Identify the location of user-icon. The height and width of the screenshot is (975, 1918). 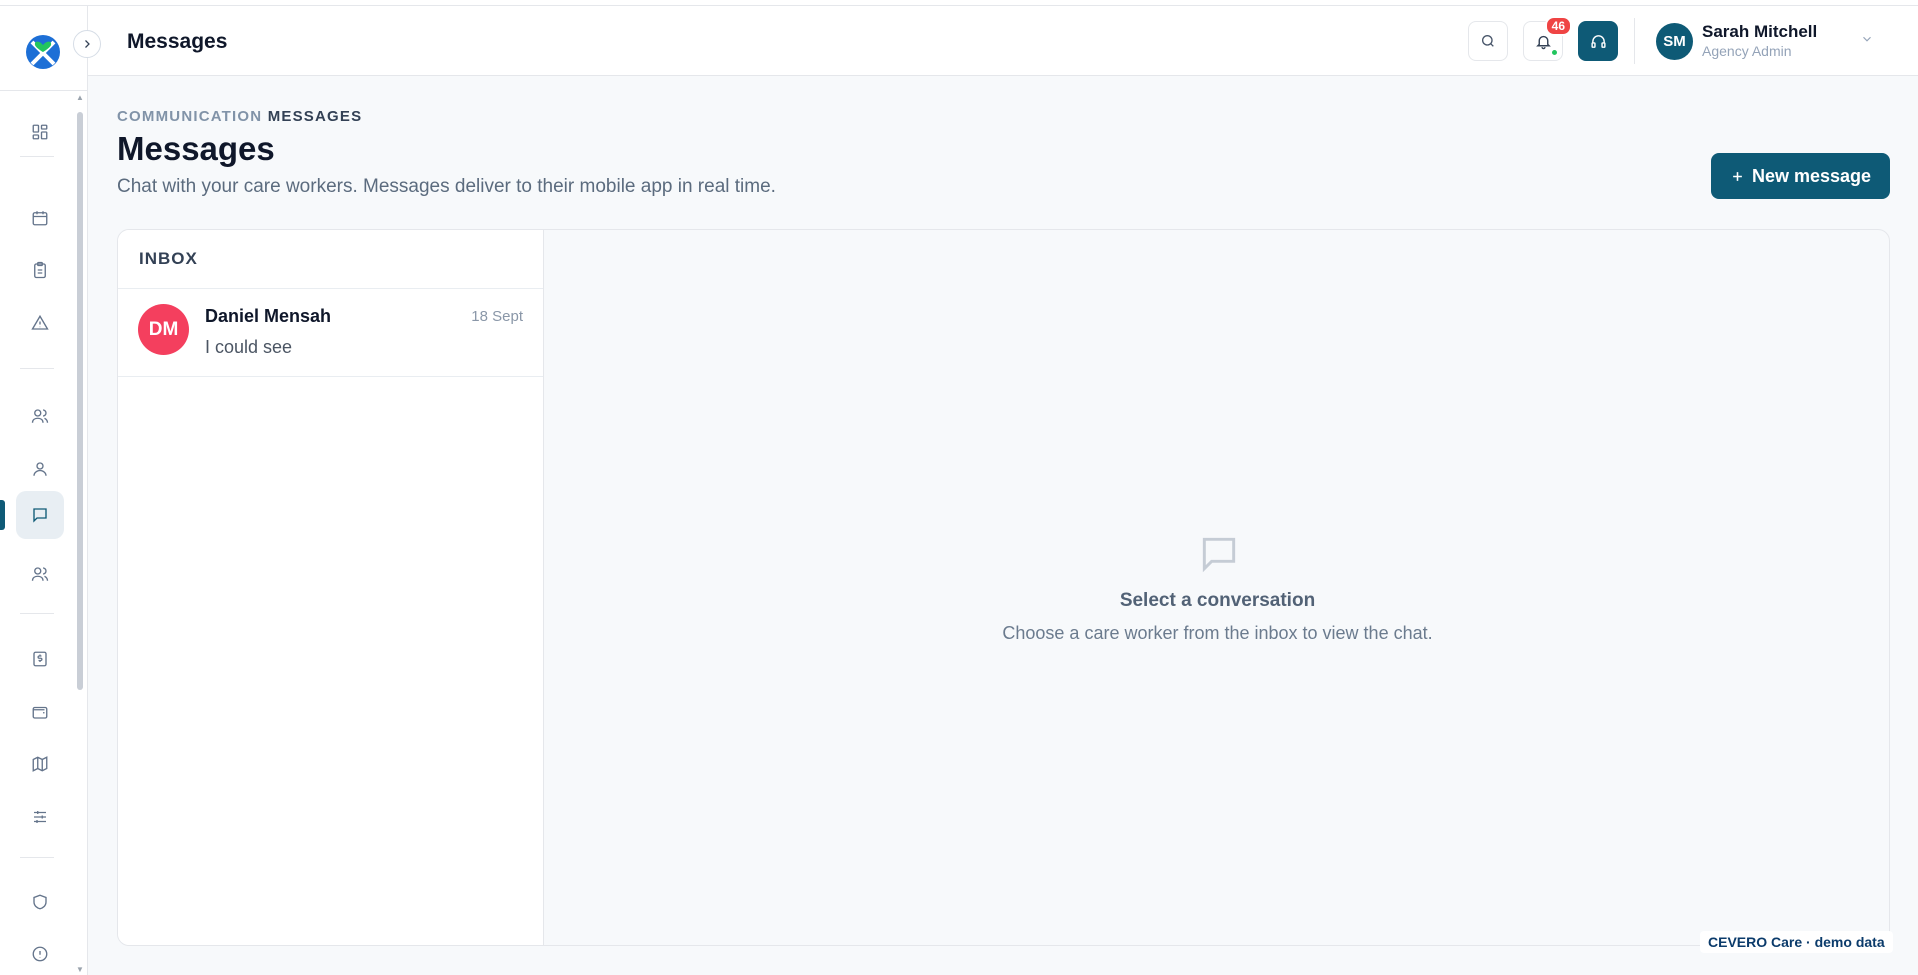
(40, 469).